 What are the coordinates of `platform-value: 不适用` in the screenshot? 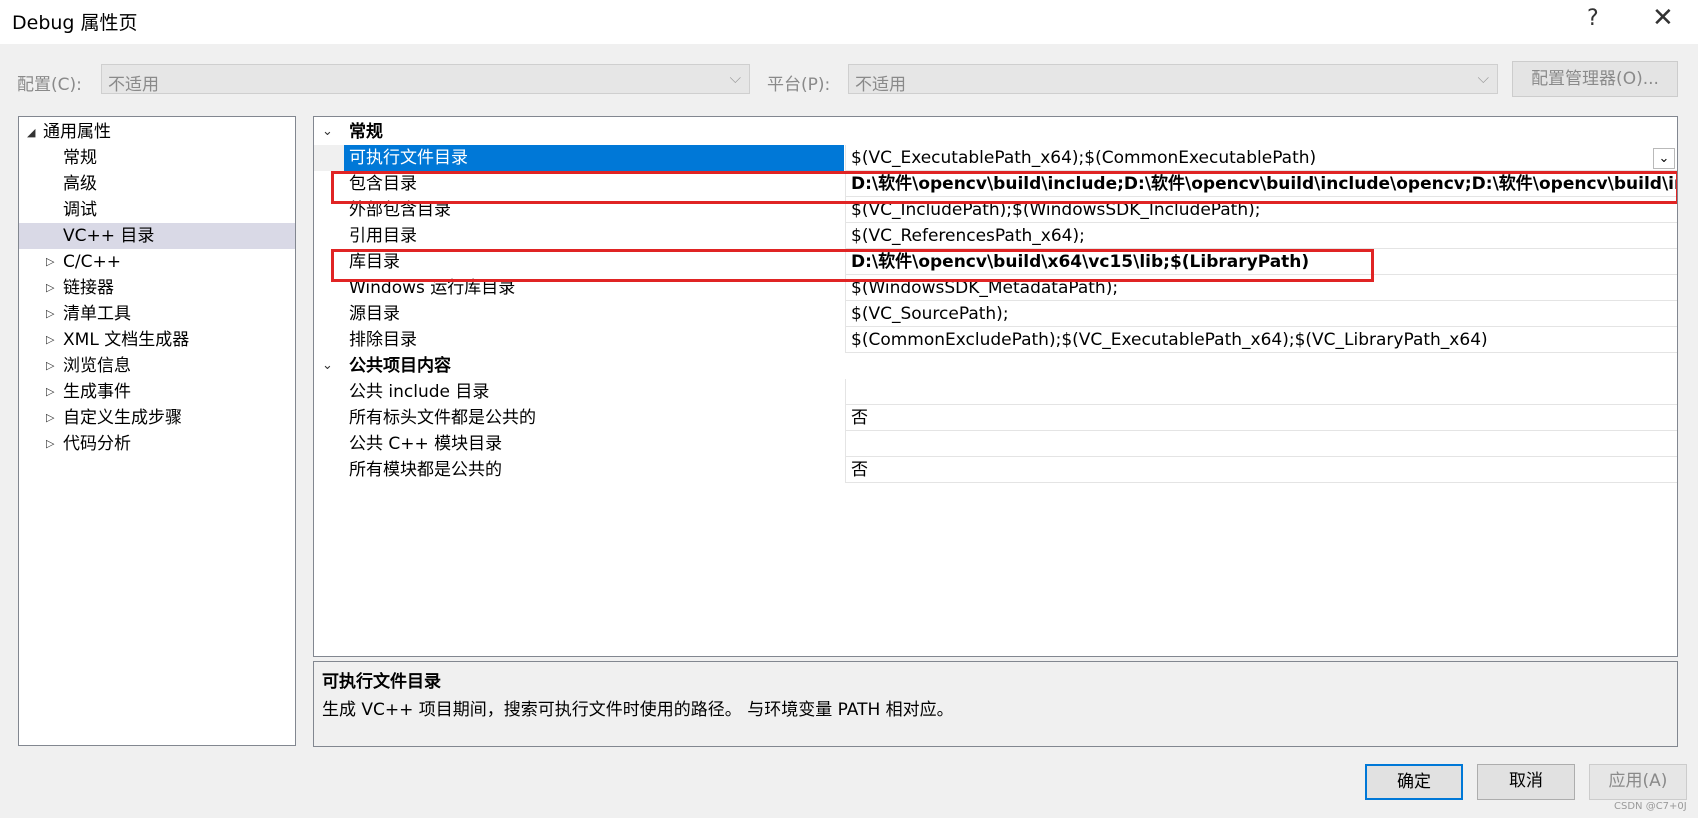 It's located at (880, 85).